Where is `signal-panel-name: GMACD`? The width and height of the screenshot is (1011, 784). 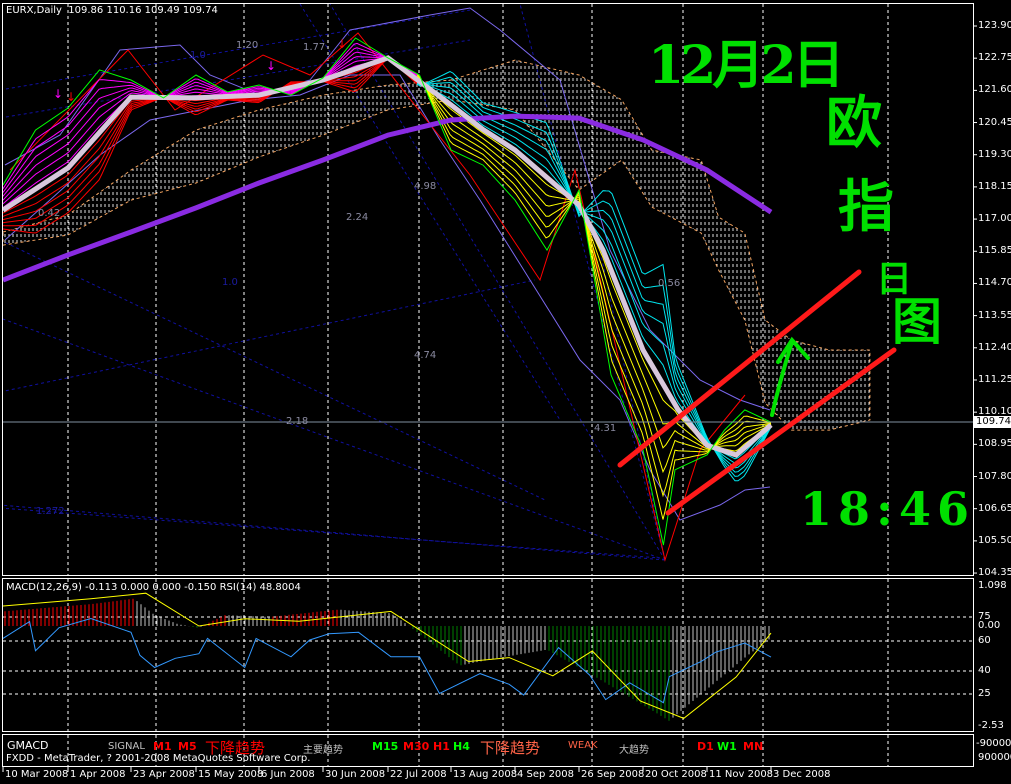 signal-panel-name: GMACD is located at coordinates (28, 745).